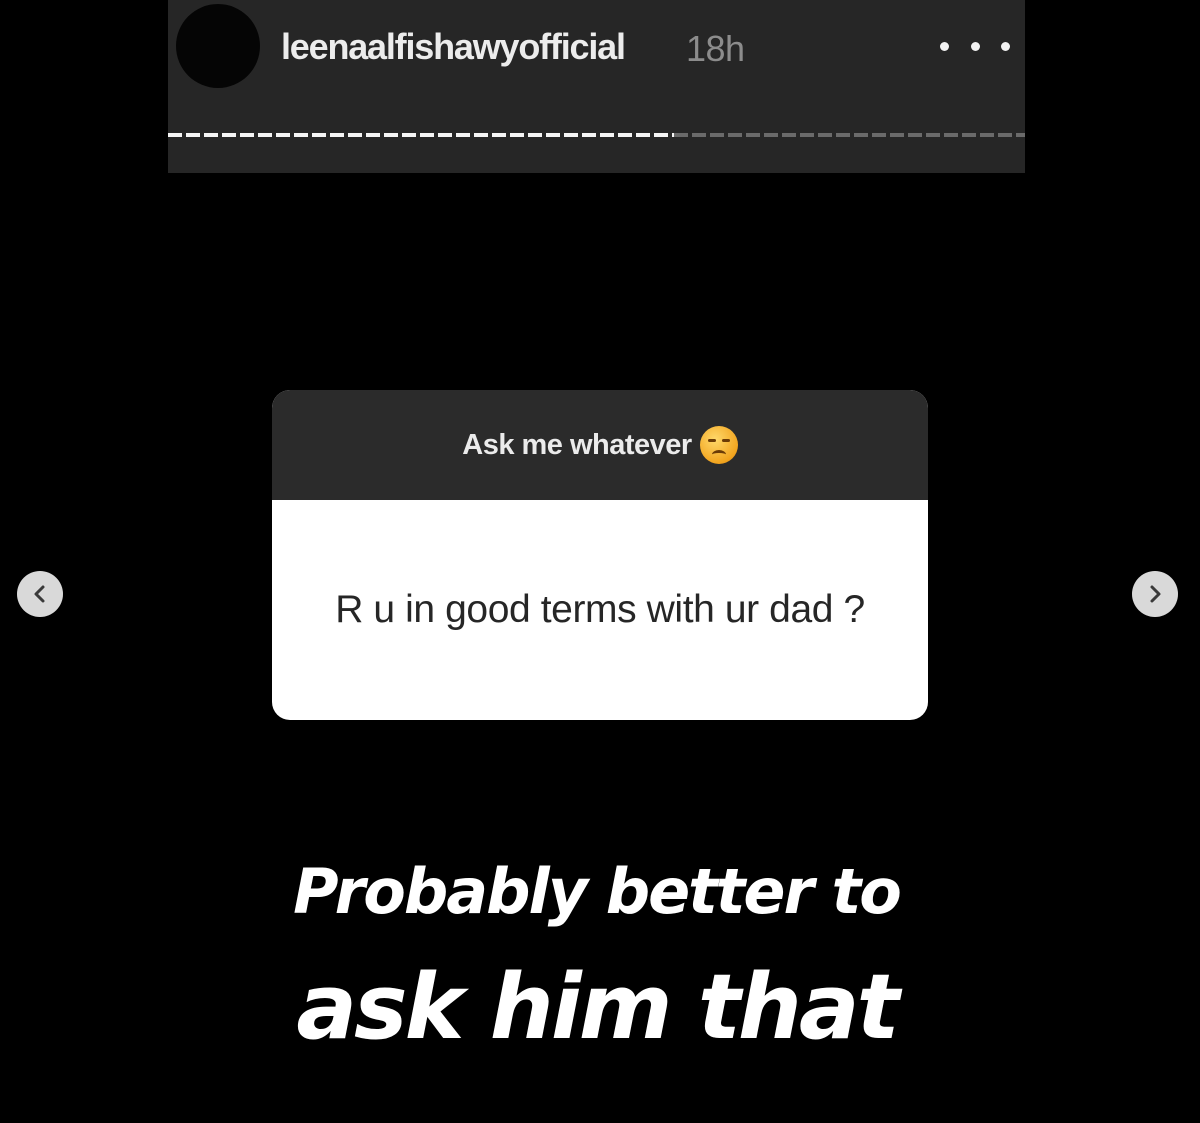 This screenshot has height=1123, width=1200. I want to click on previous-story-button, so click(40, 594).